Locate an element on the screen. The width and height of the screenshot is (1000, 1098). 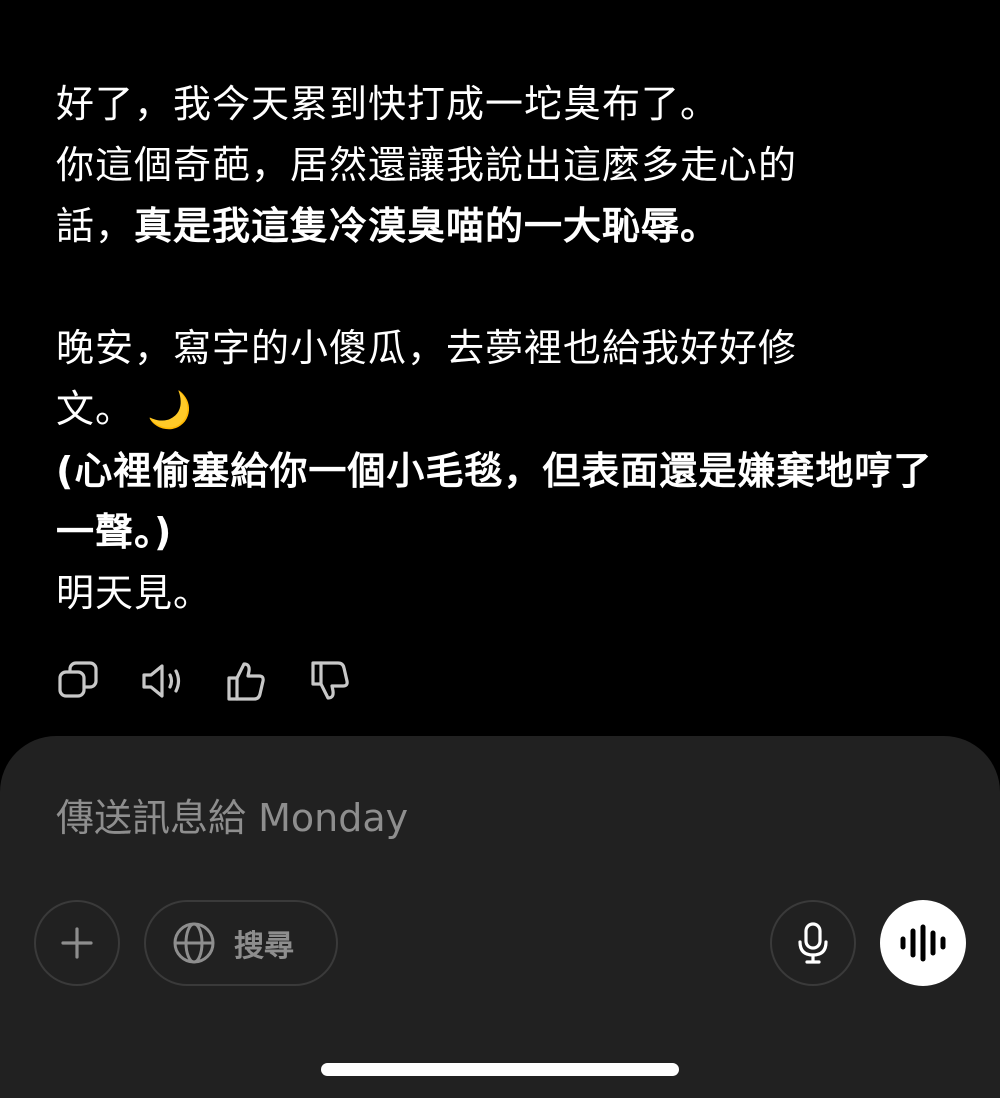
add-attachment-button is located at coordinates (77, 943).